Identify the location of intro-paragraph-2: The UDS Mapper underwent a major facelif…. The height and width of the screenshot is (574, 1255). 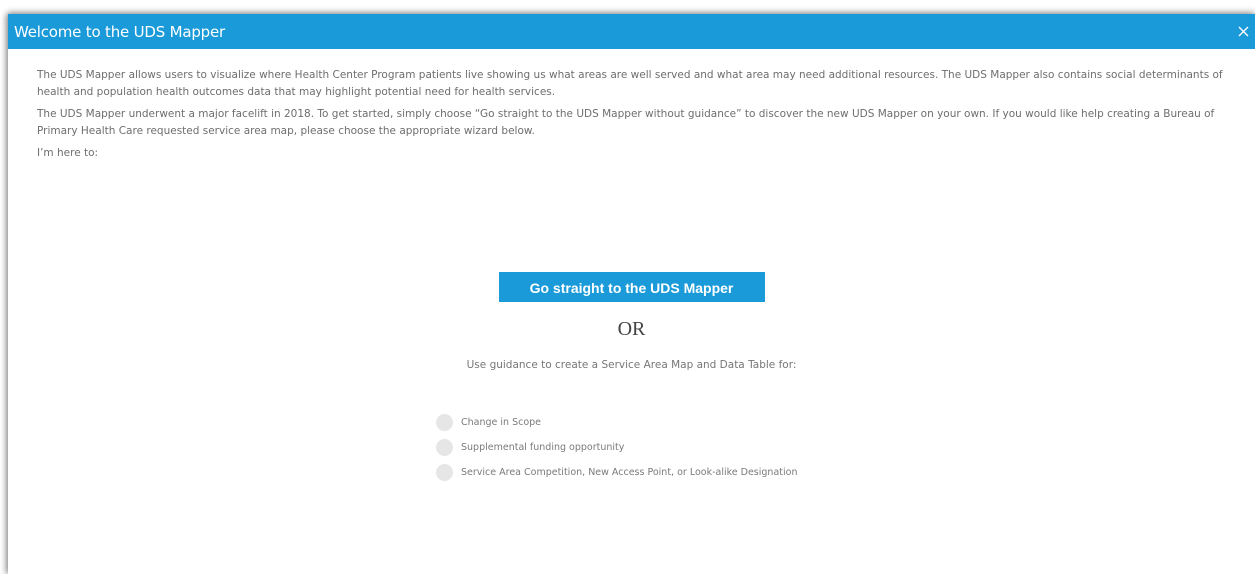
(626, 122).